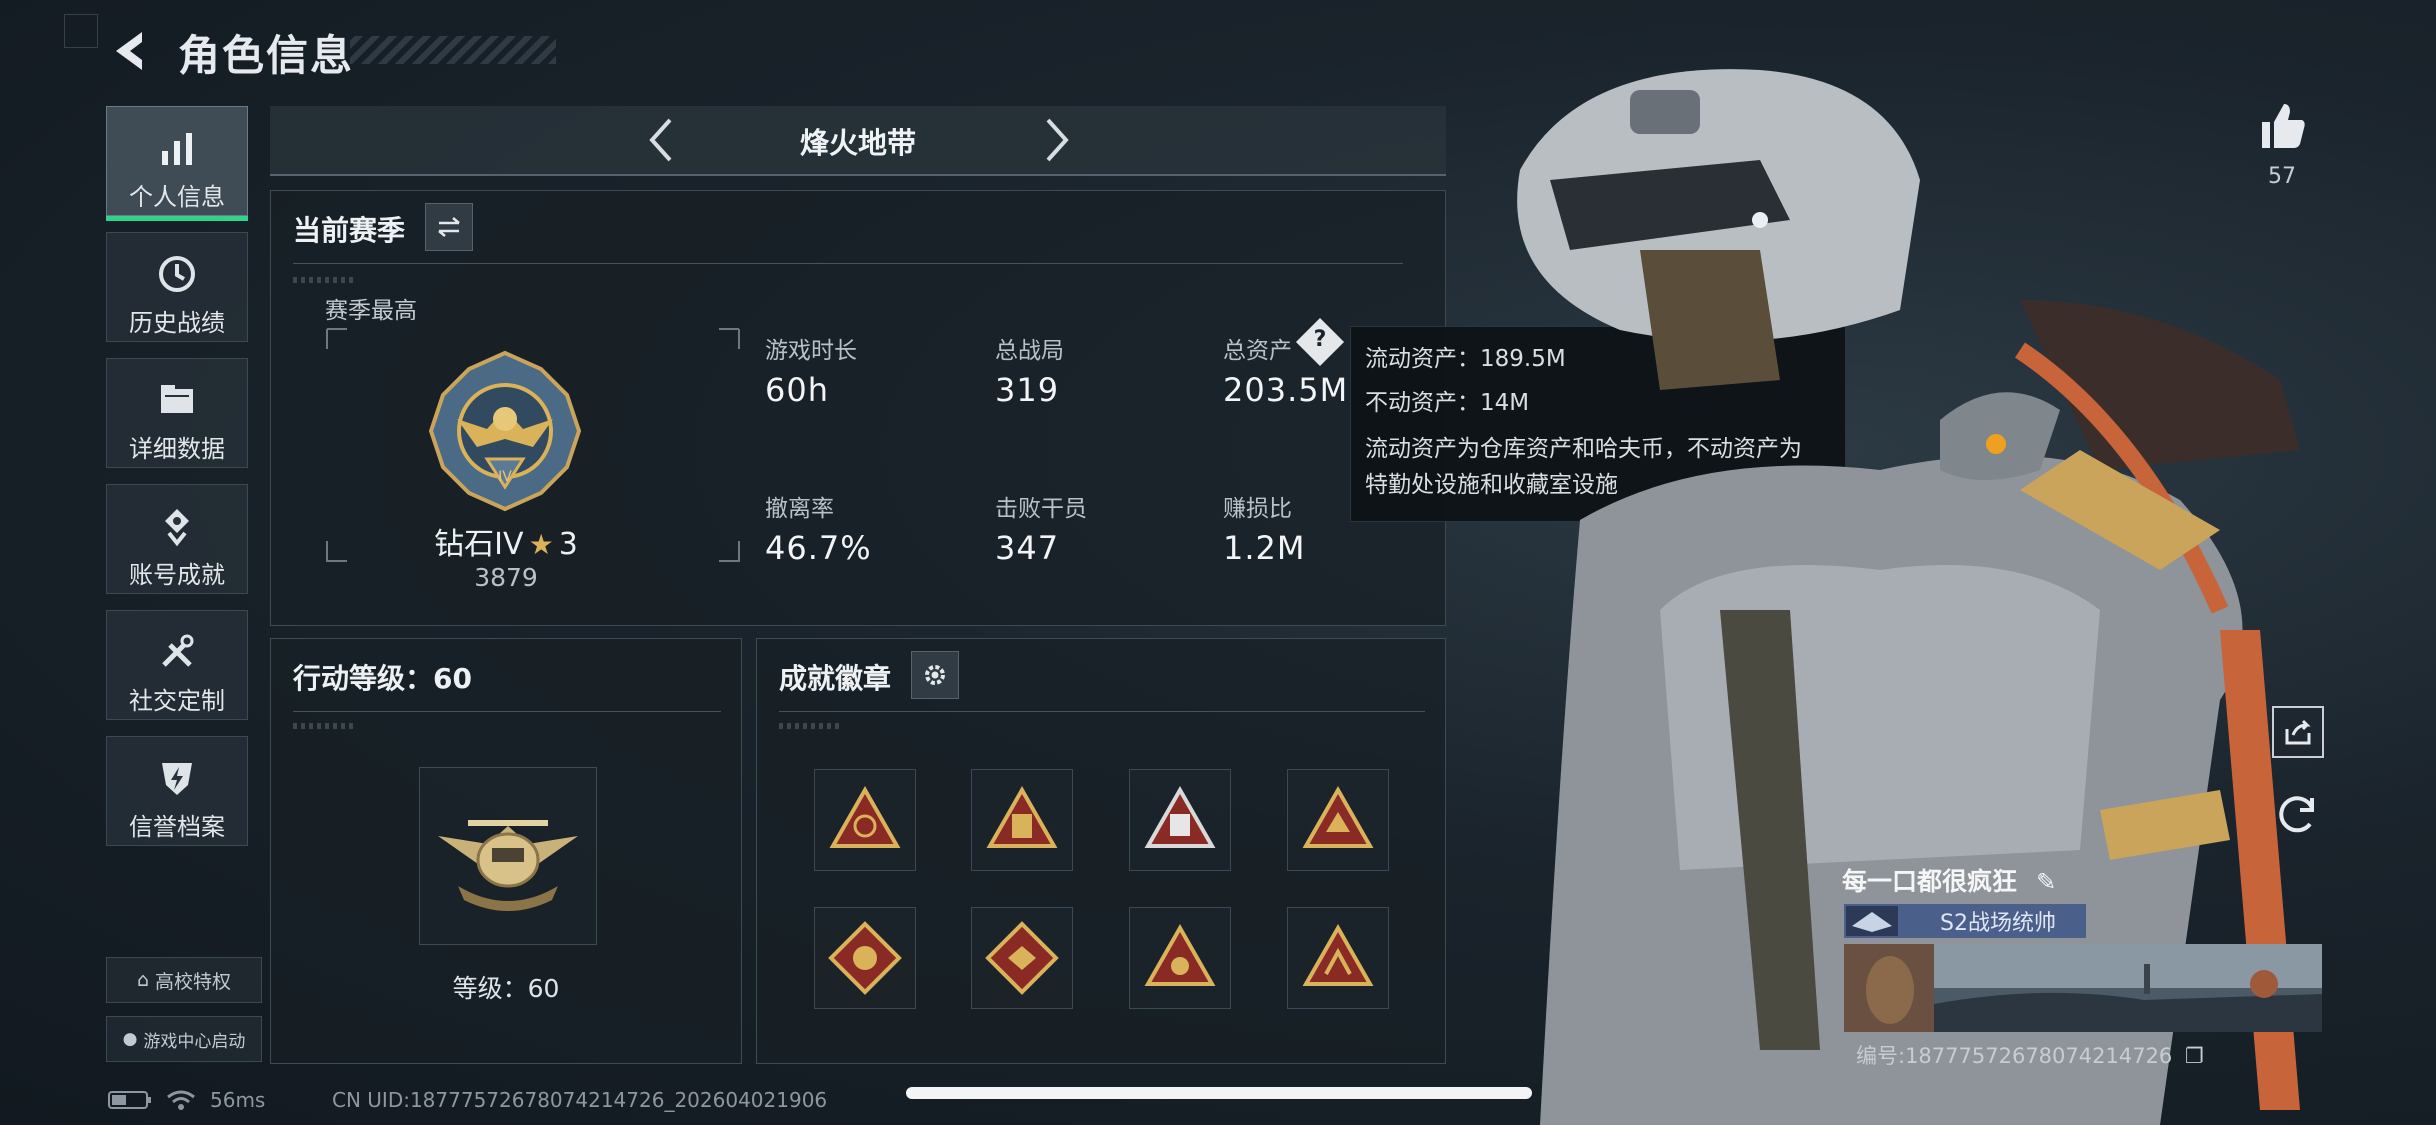  Describe the element at coordinates (1041, 509) in the screenshot. I see `stat-label: 击败干员` at that location.